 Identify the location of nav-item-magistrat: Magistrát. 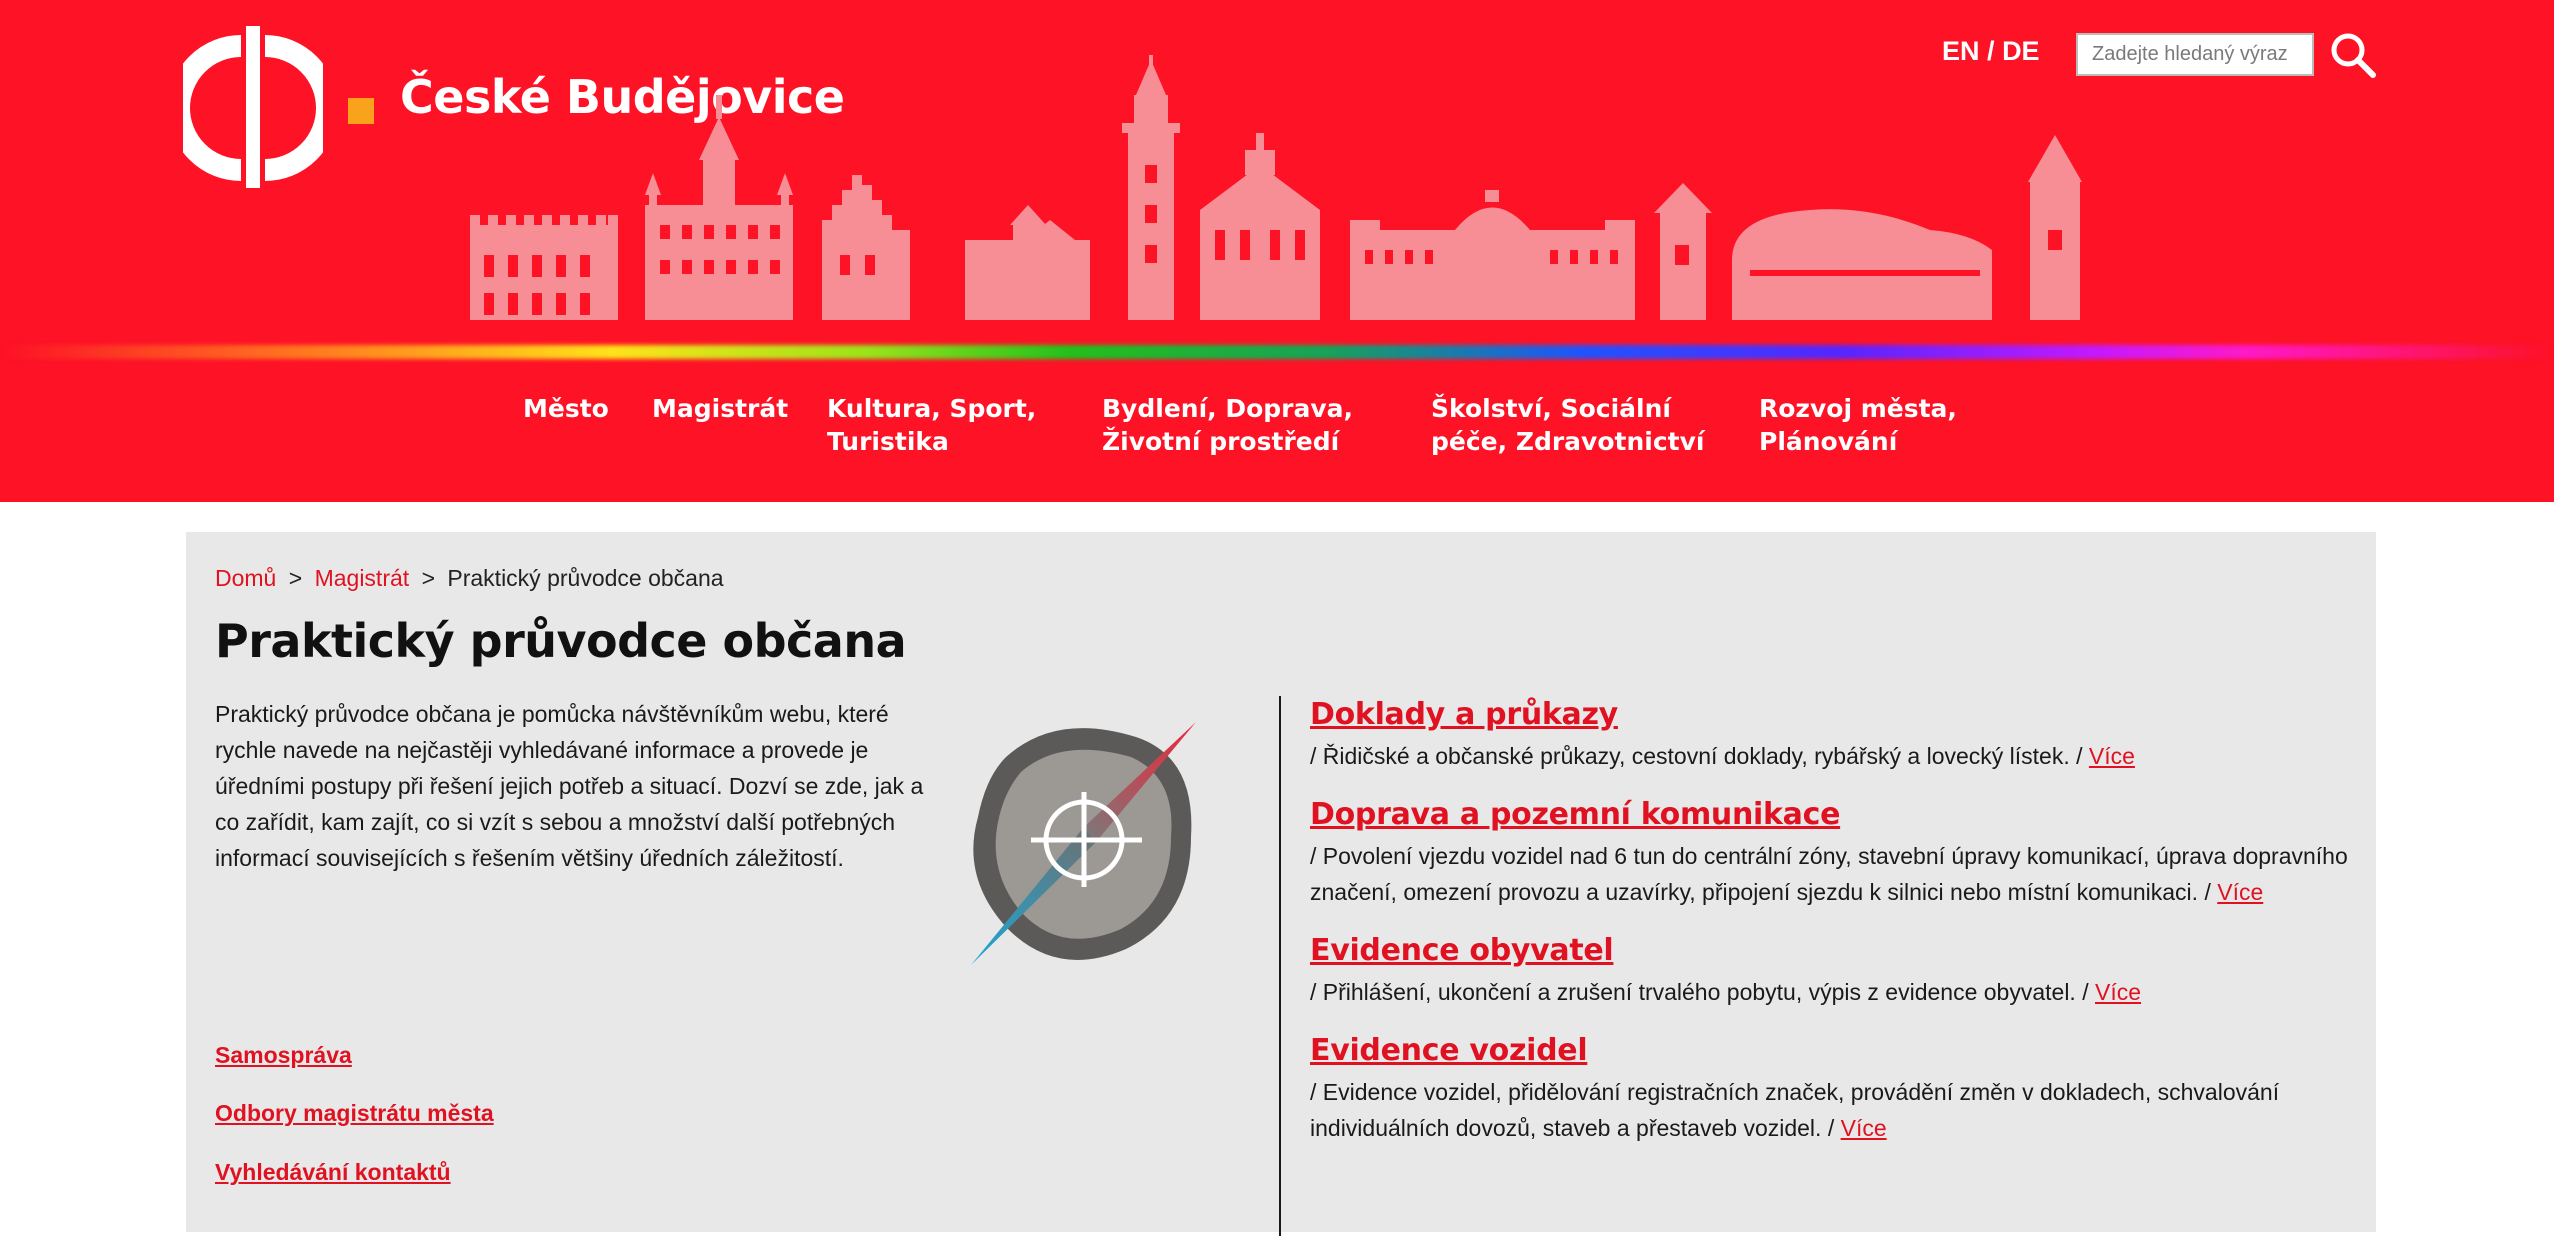
(720, 408).